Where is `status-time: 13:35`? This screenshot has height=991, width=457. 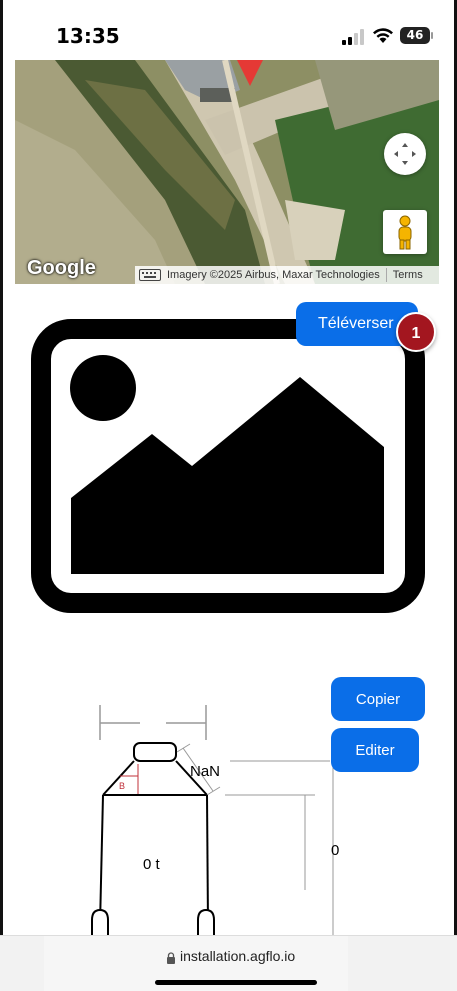
status-time: 13:35 is located at coordinates (88, 36).